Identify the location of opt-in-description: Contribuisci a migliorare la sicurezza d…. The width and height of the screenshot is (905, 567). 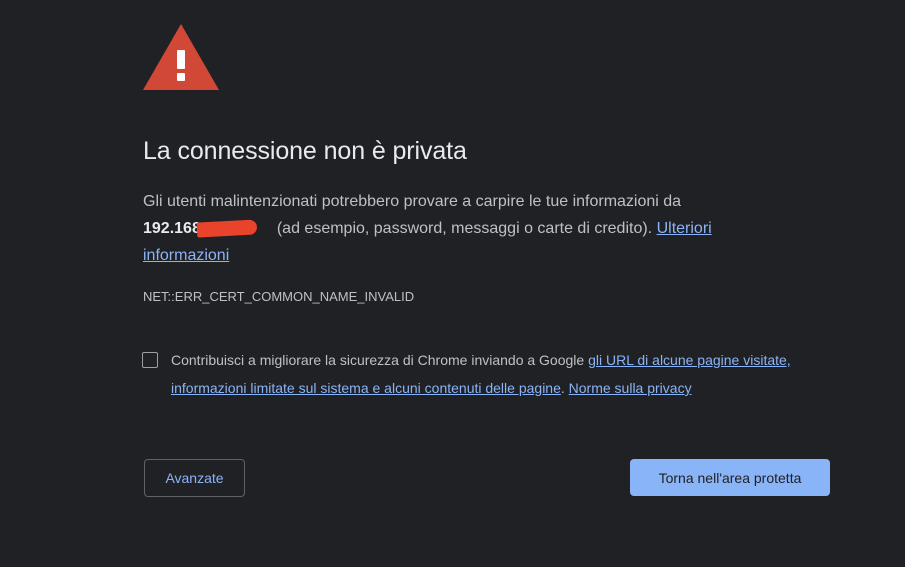
(378, 360).